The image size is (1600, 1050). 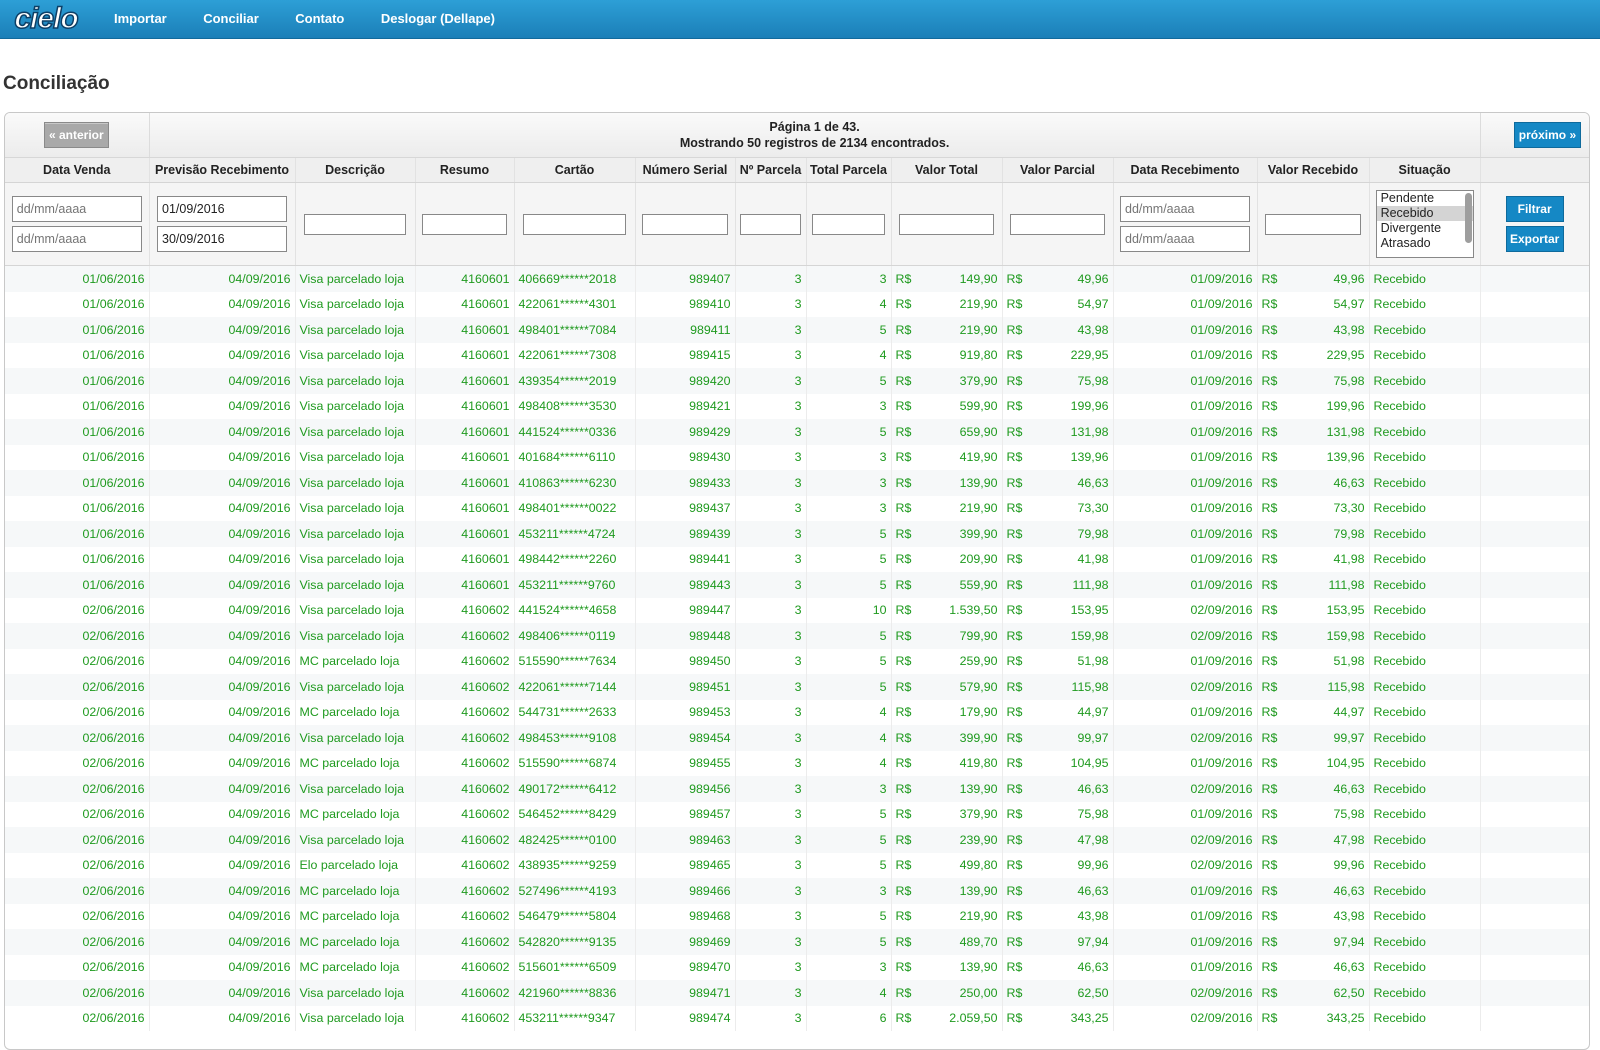 What do you see at coordinates (947, 840) in the screenshot?
I see `cell-valor-total: R$ 239,90` at bounding box center [947, 840].